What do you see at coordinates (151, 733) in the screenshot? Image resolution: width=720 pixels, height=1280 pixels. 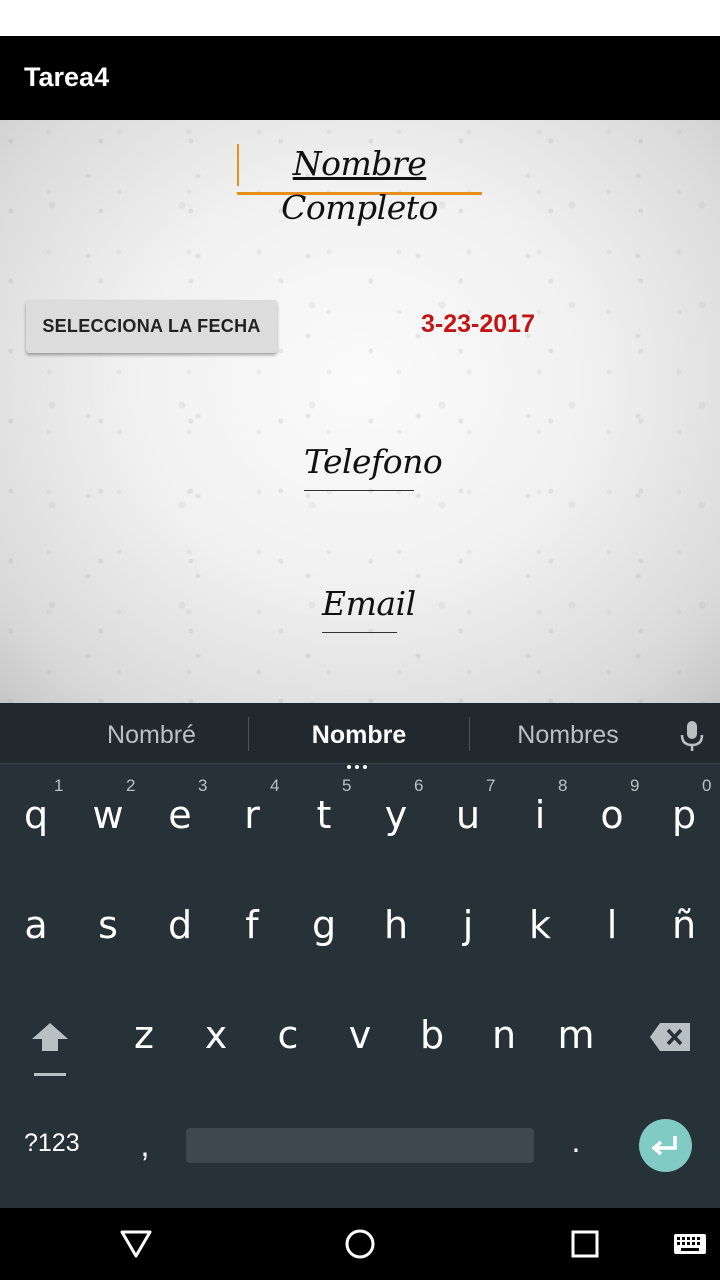 I see `suggestion-1: Nombré` at bounding box center [151, 733].